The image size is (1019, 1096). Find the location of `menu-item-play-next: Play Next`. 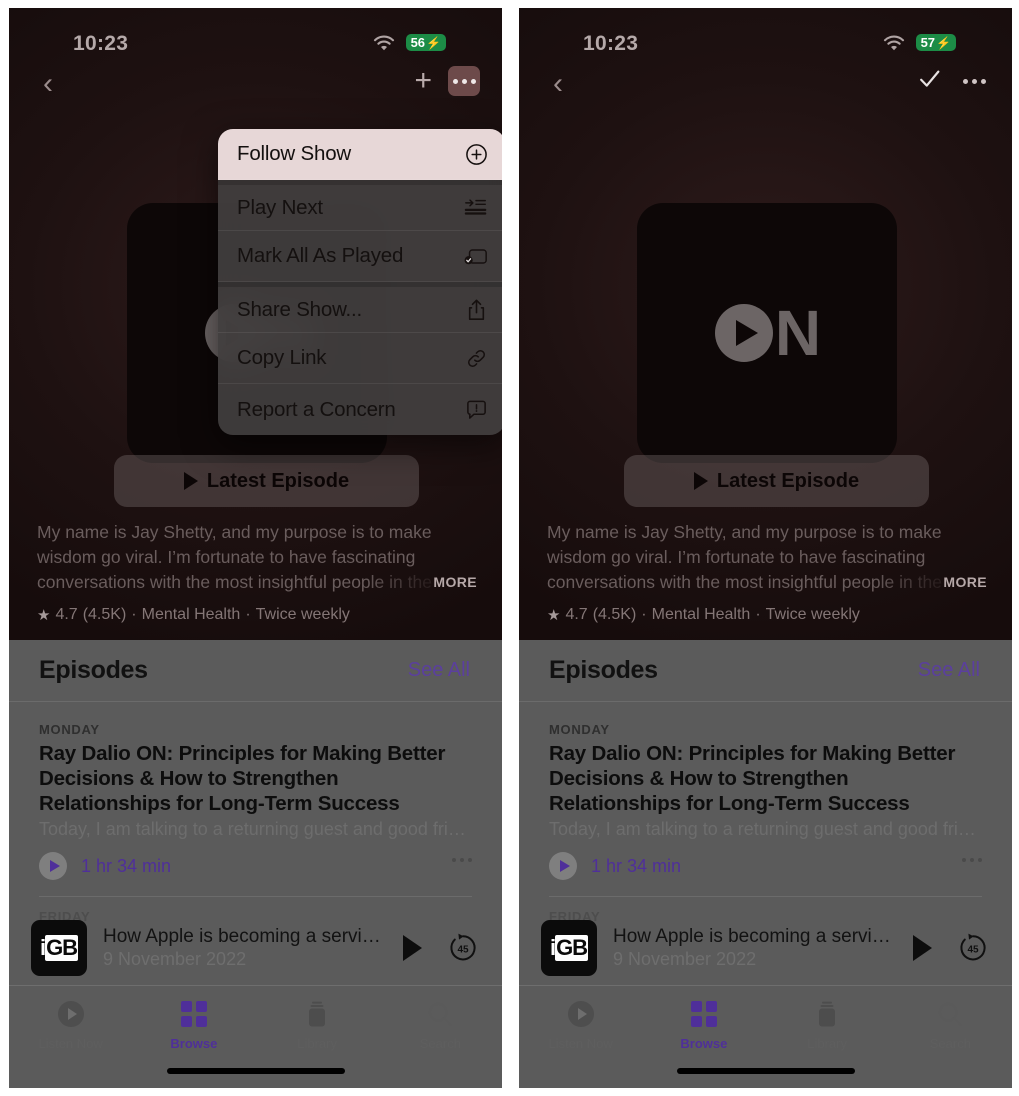

menu-item-play-next: Play Next is located at coordinates (360, 205).